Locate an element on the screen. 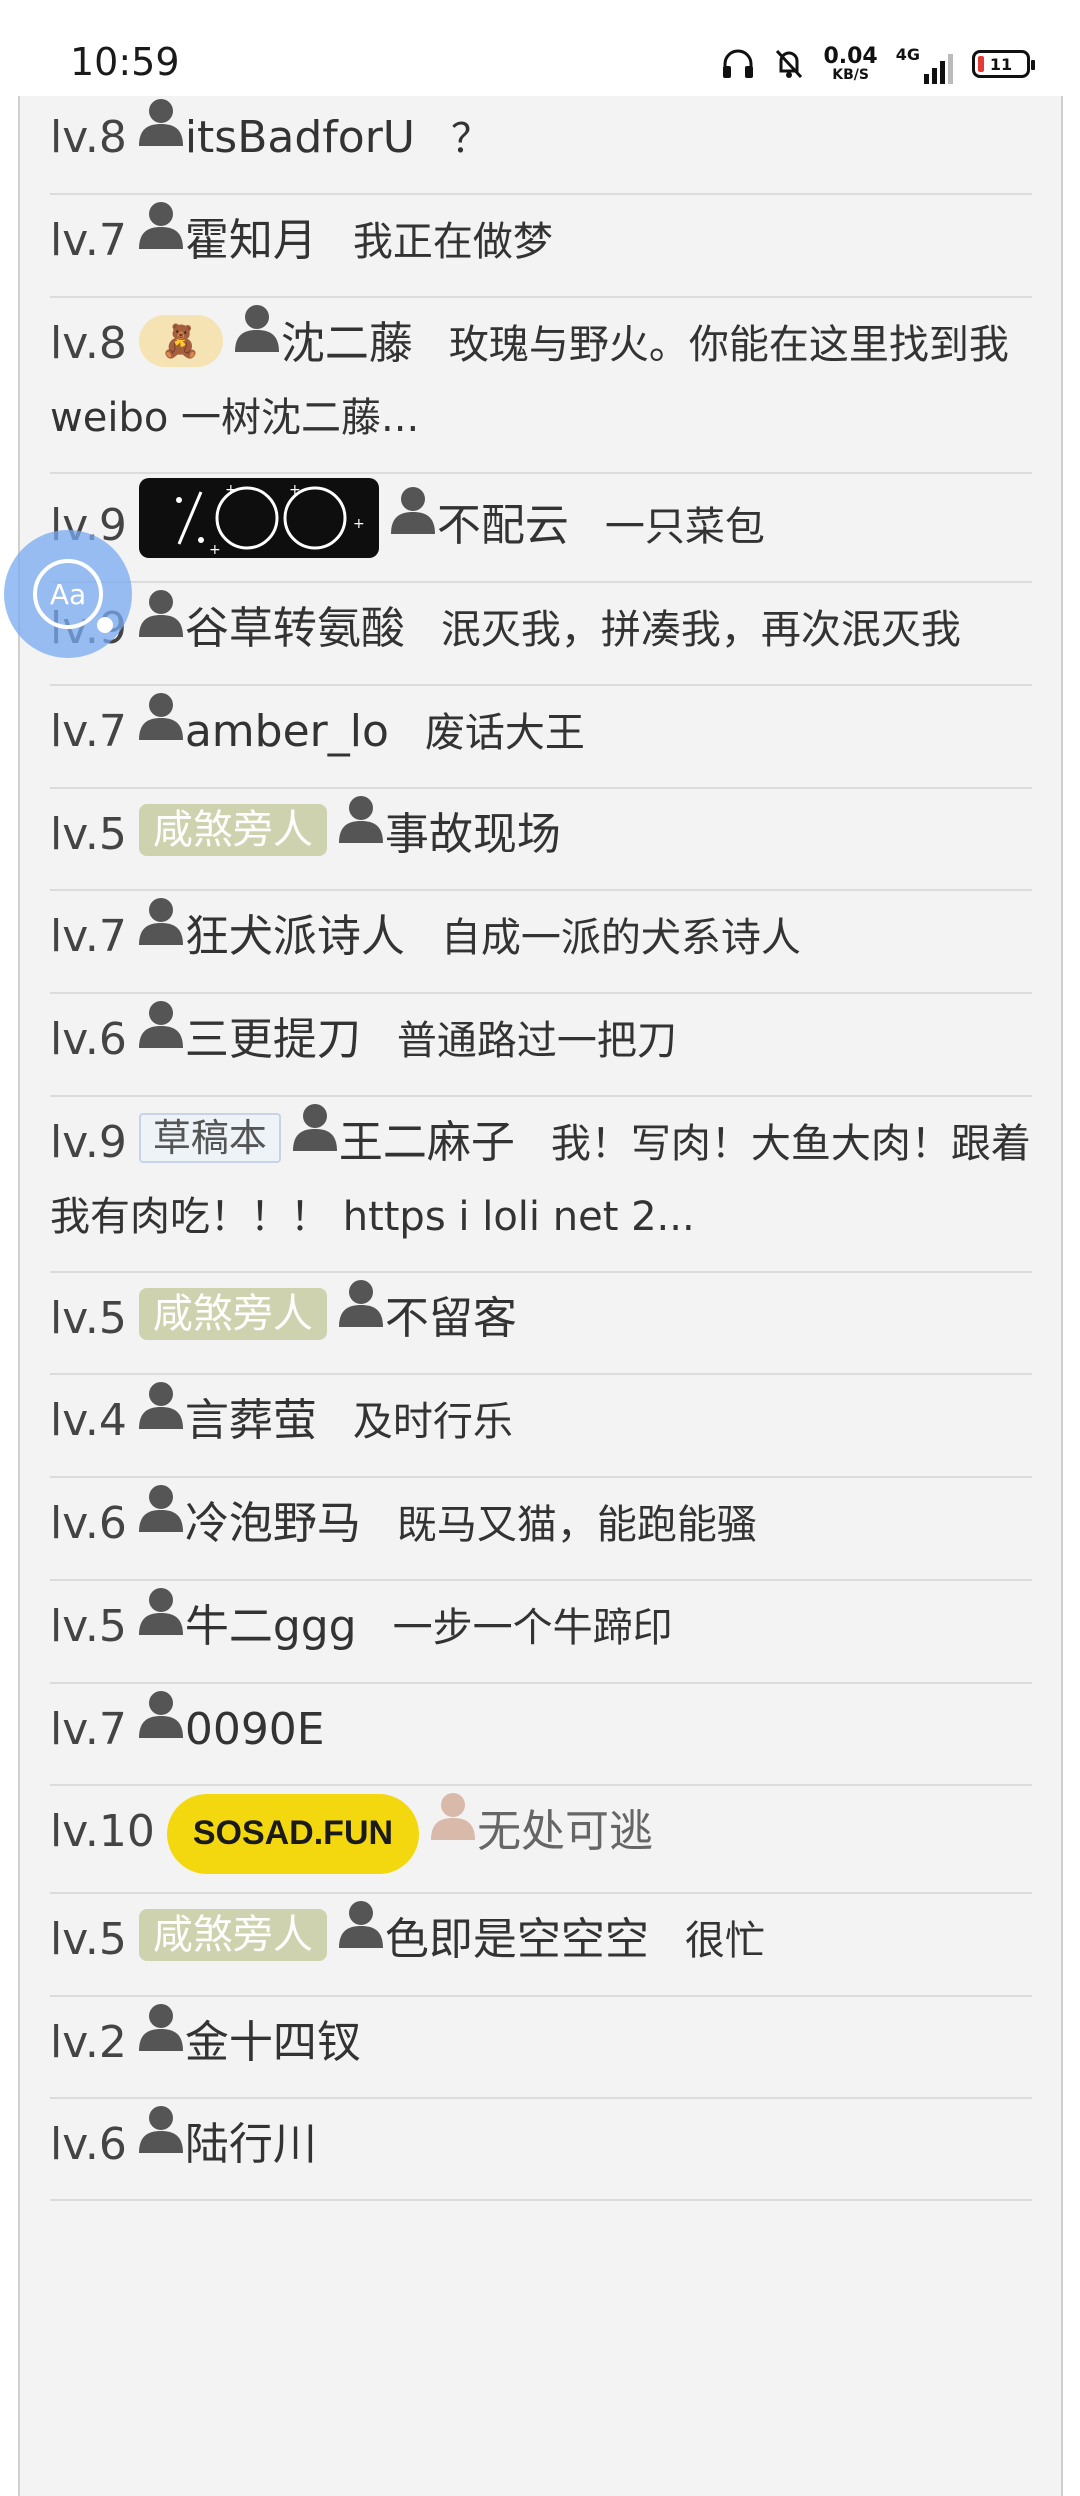  list-item: lv.2 金十四钗 is located at coordinates (541, 2048).